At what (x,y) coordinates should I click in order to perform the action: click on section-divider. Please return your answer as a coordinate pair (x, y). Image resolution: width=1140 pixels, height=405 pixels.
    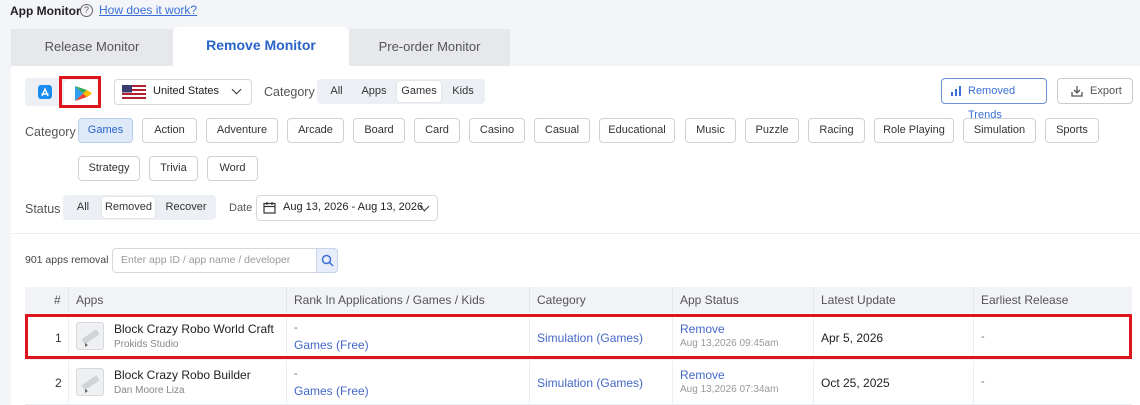
    Looking at the image, I should click on (575, 233).